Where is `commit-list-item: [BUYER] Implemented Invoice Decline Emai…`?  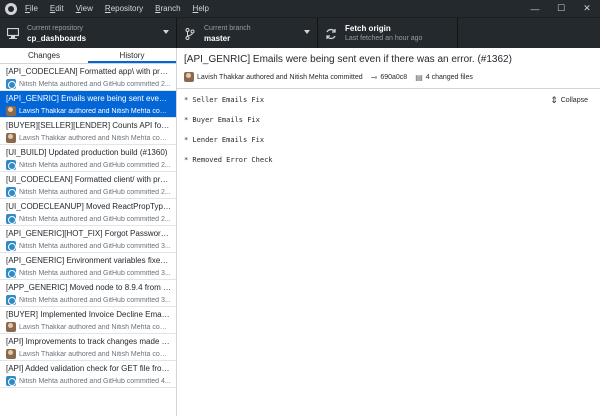 commit-list-item: [BUYER] Implemented Invoice Decline Emai… is located at coordinates (88, 320).